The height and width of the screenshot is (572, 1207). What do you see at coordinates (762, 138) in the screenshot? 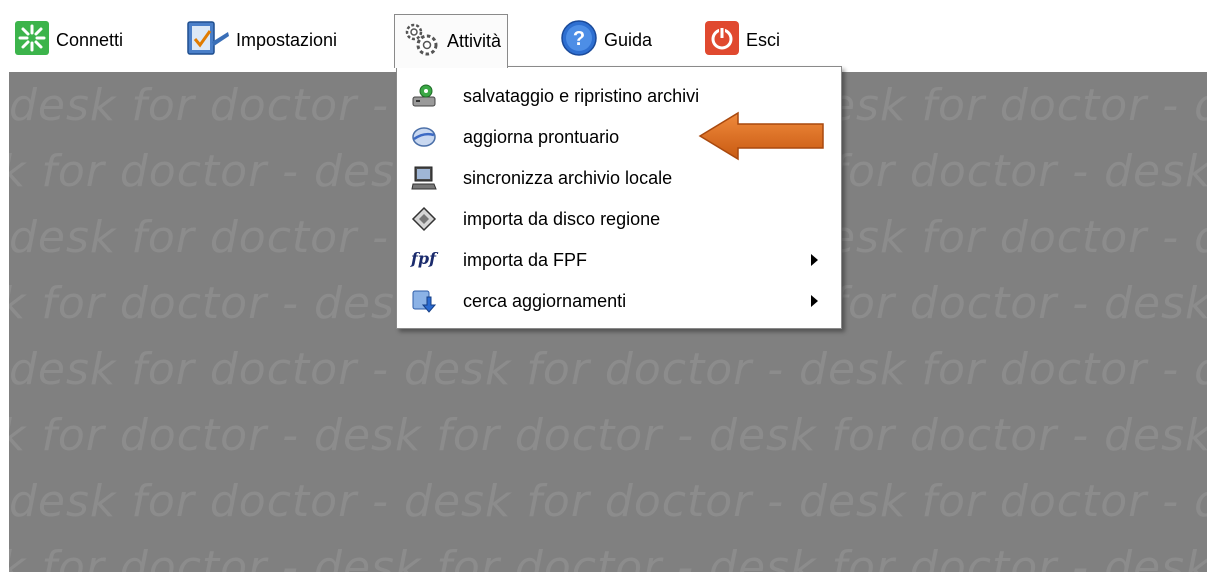
I see `annotation-arrow-icon` at bounding box center [762, 138].